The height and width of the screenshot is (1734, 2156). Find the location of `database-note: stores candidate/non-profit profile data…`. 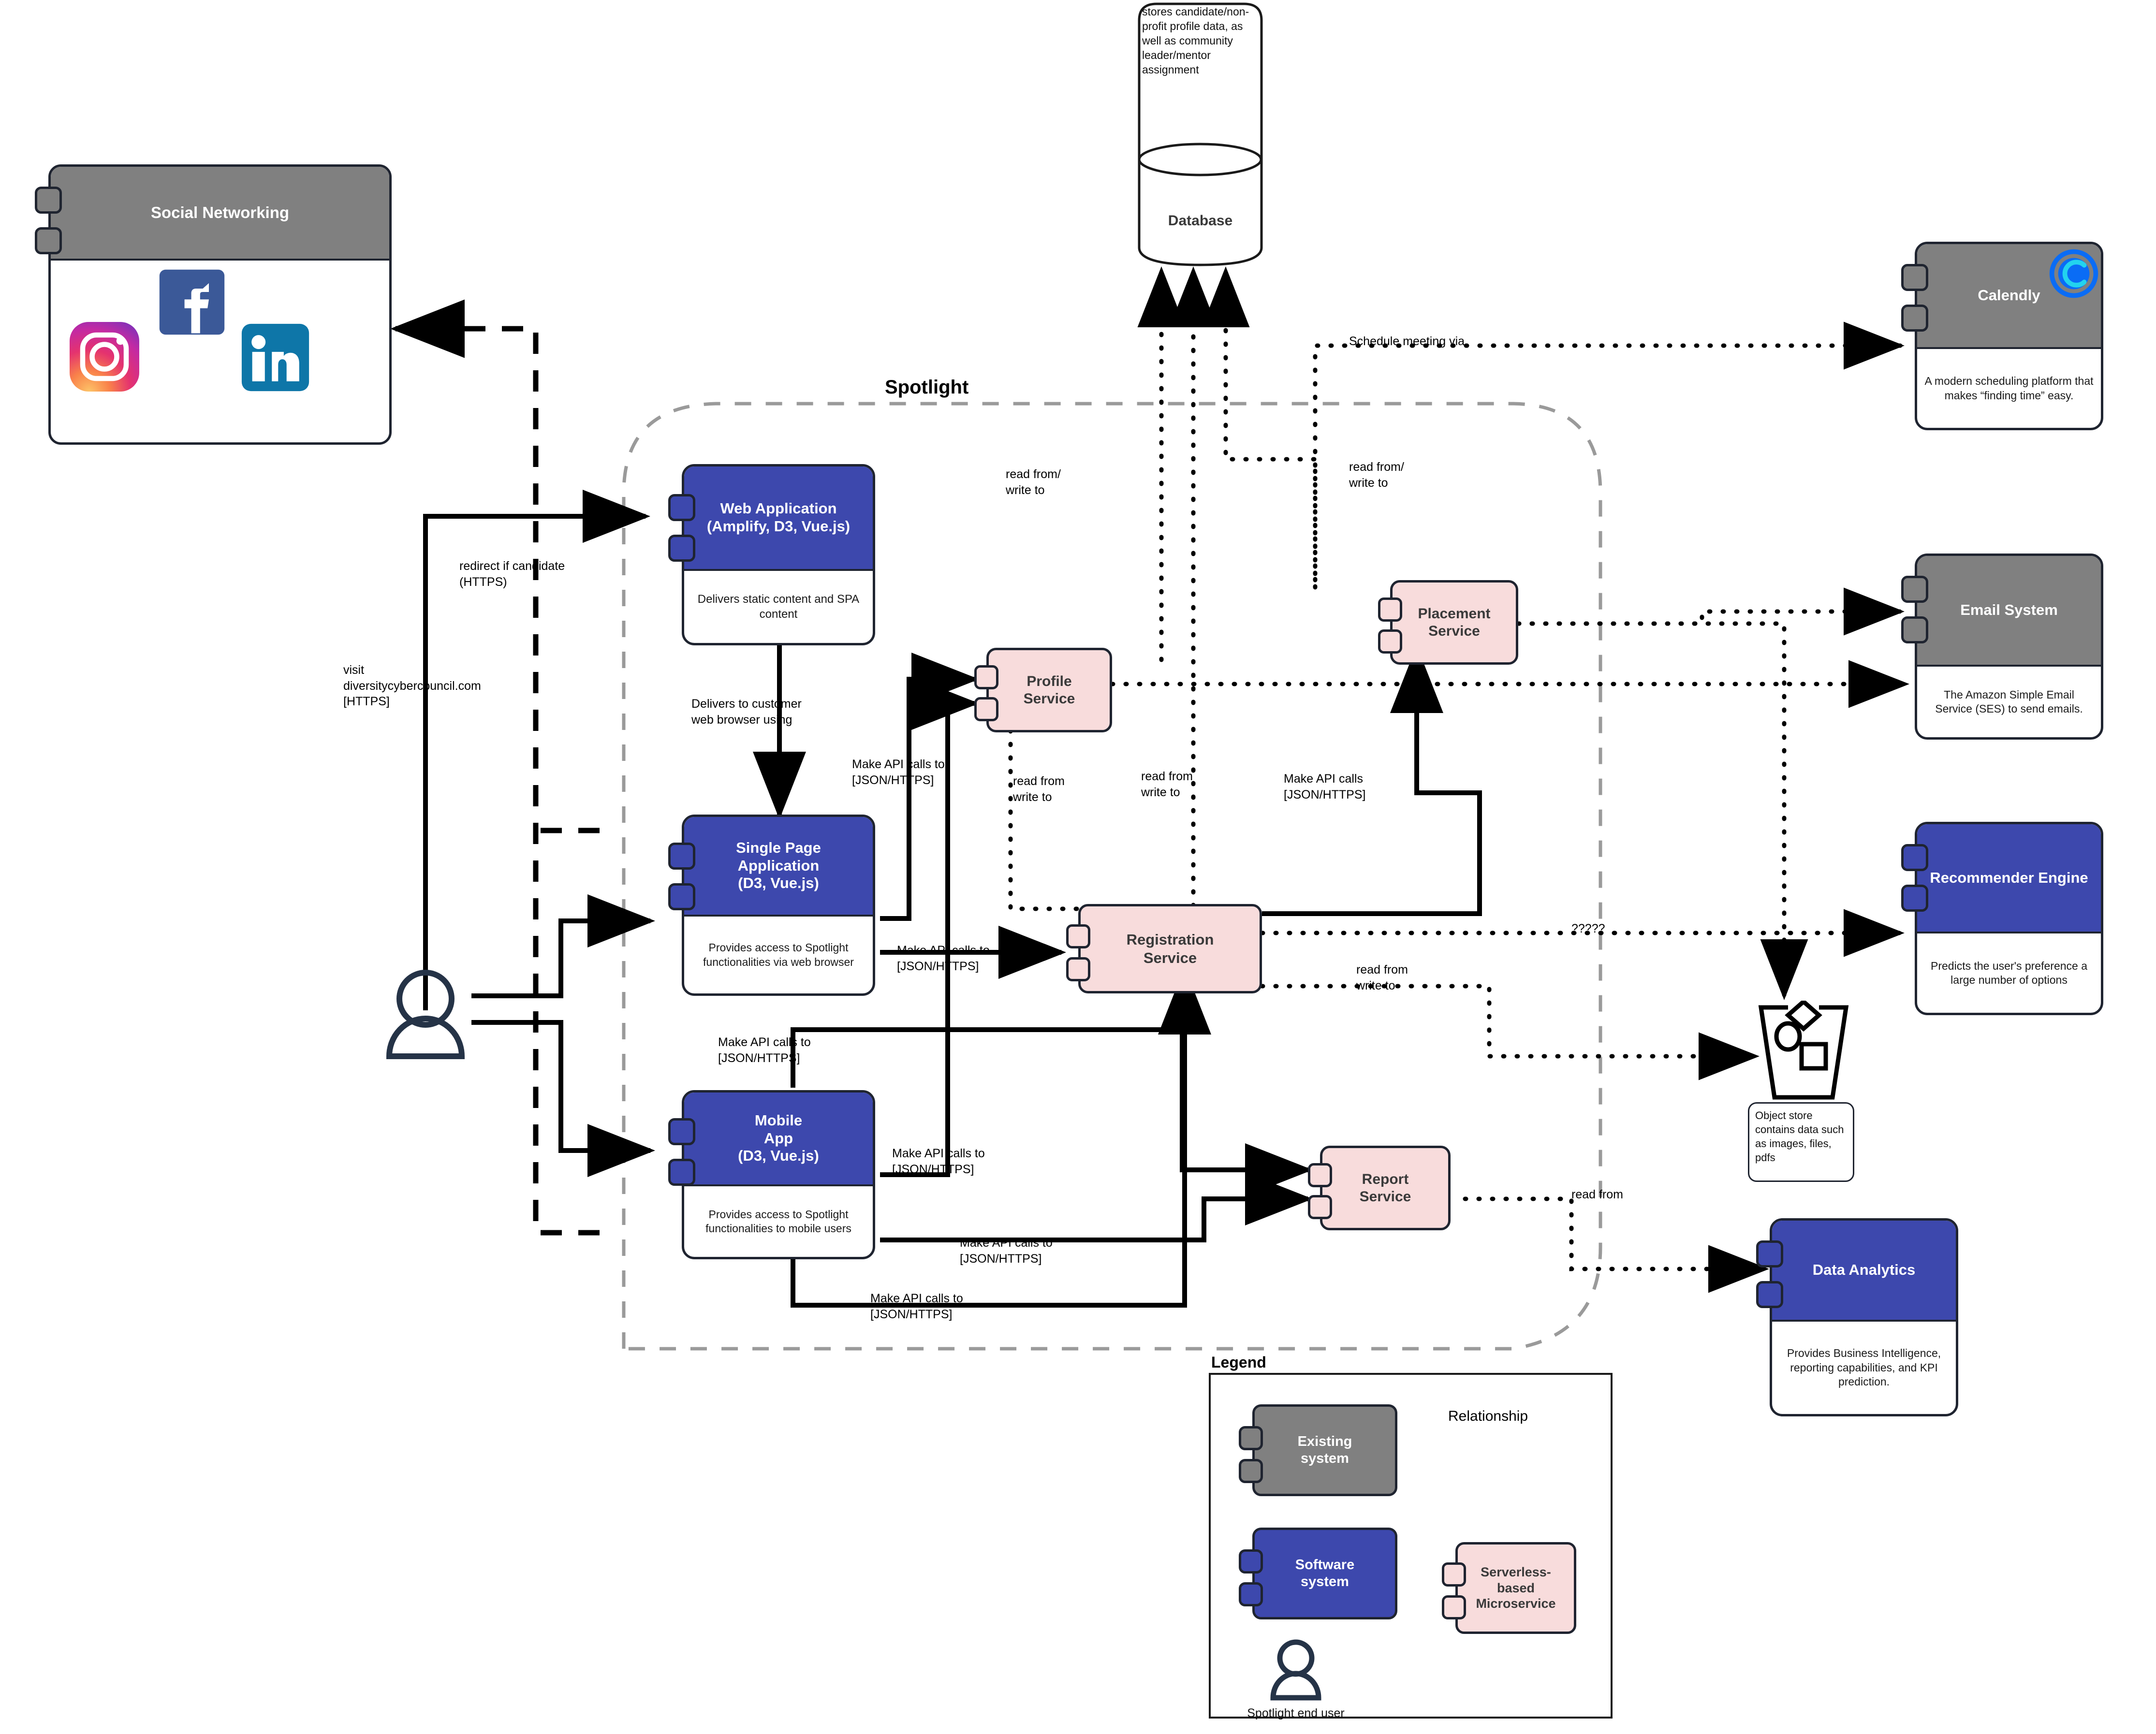

database-note: stores candidate/non-profit profile data… is located at coordinates (1196, 40).